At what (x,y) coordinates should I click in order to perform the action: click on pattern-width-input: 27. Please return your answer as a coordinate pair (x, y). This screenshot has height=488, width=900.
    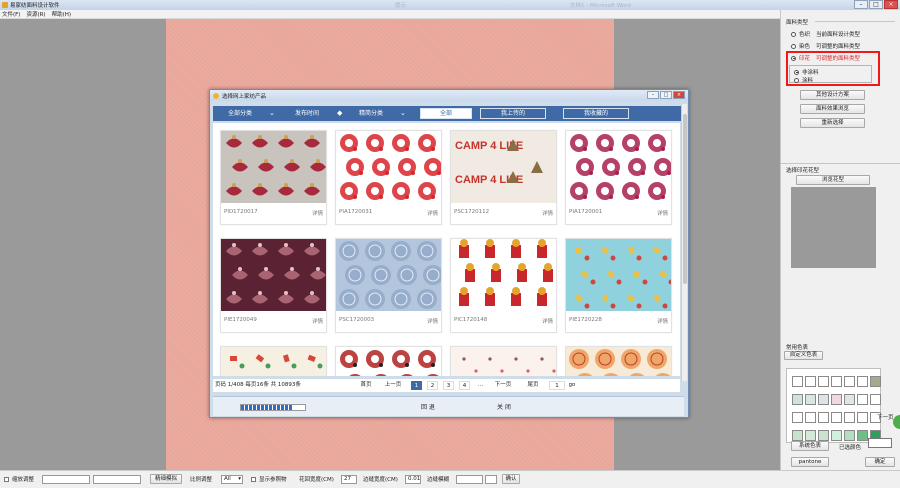
    Looking at the image, I should click on (349, 479).